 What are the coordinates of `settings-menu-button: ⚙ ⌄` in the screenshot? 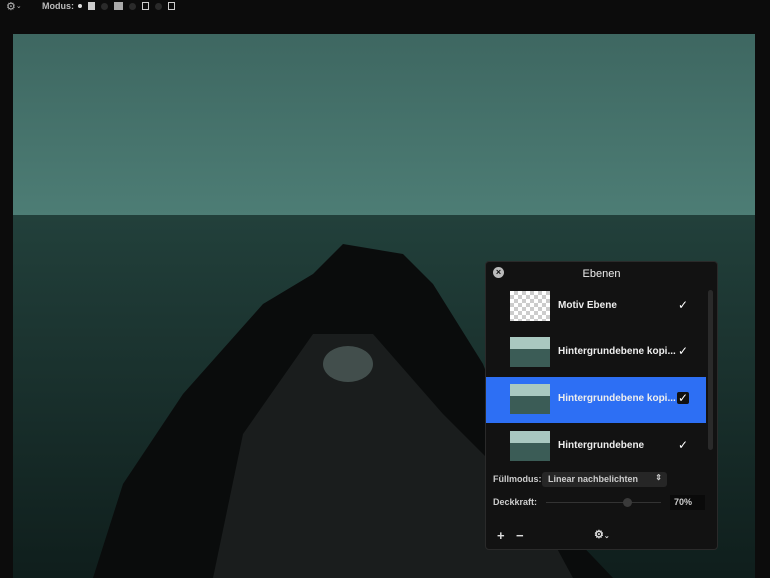 It's located at (14, 6).